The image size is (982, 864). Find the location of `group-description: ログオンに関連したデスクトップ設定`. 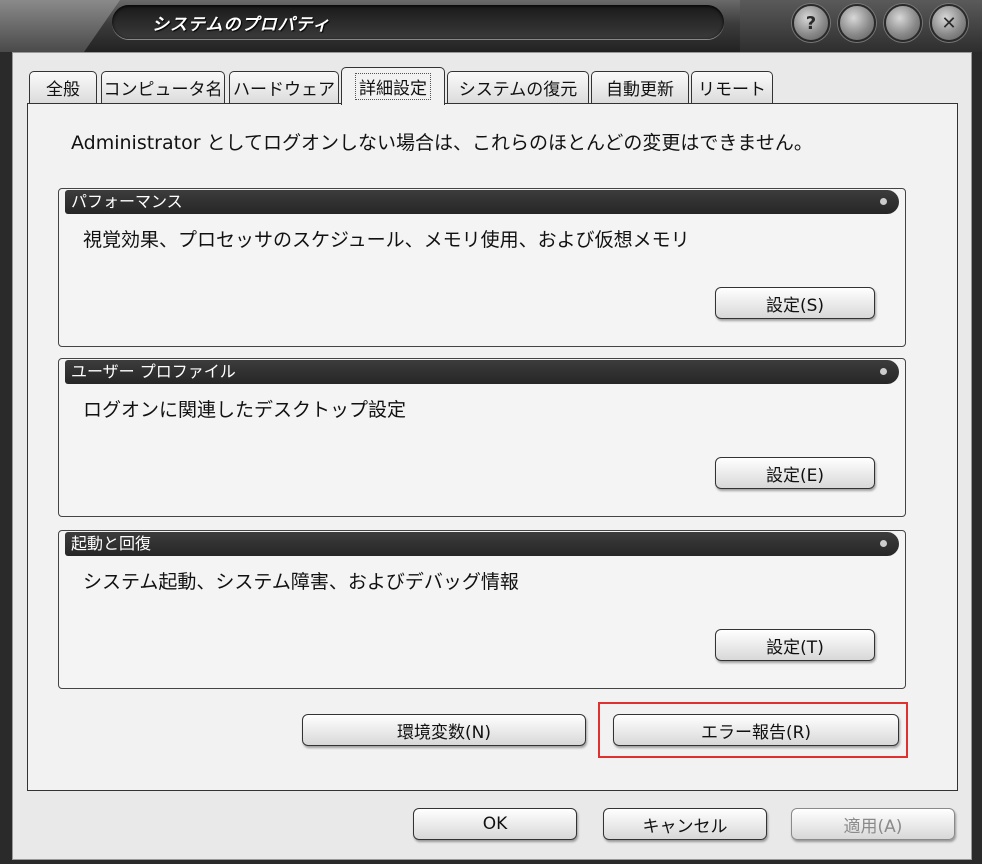

group-description: ログオンに関連したデスクトップ設定 is located at coordinates (245, 410).